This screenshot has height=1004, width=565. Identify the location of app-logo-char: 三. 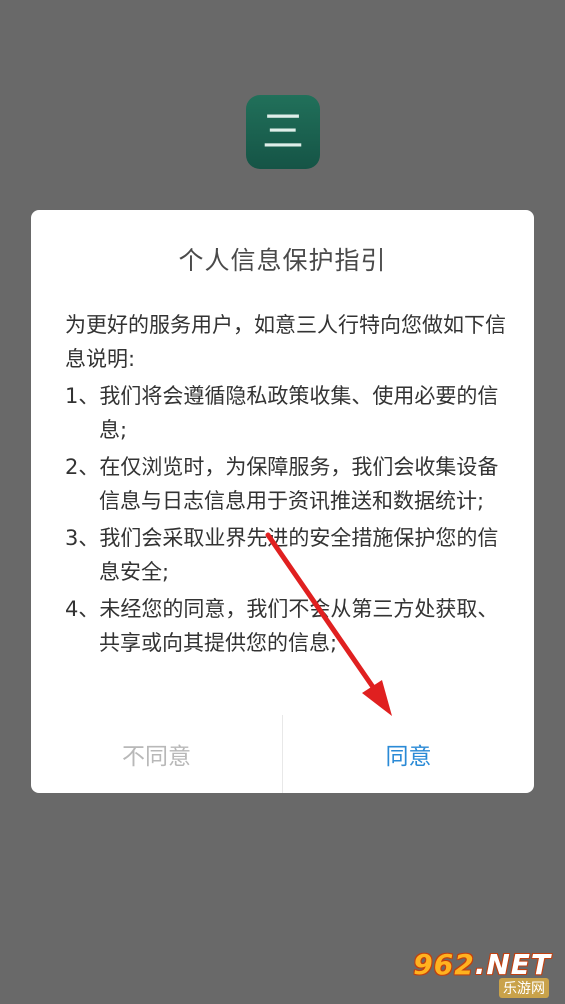
(282, 131).